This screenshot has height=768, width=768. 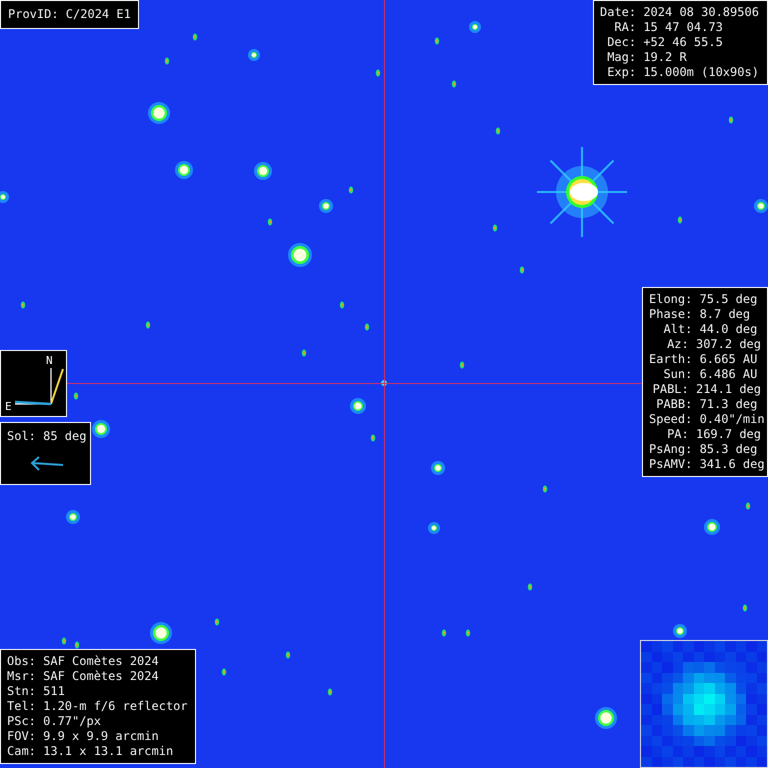 What do you see at coordinates (45, 436) in the screenshot?
I see `sun-angle-label: Sol: 85 deg` at bounding box center [45, 436].